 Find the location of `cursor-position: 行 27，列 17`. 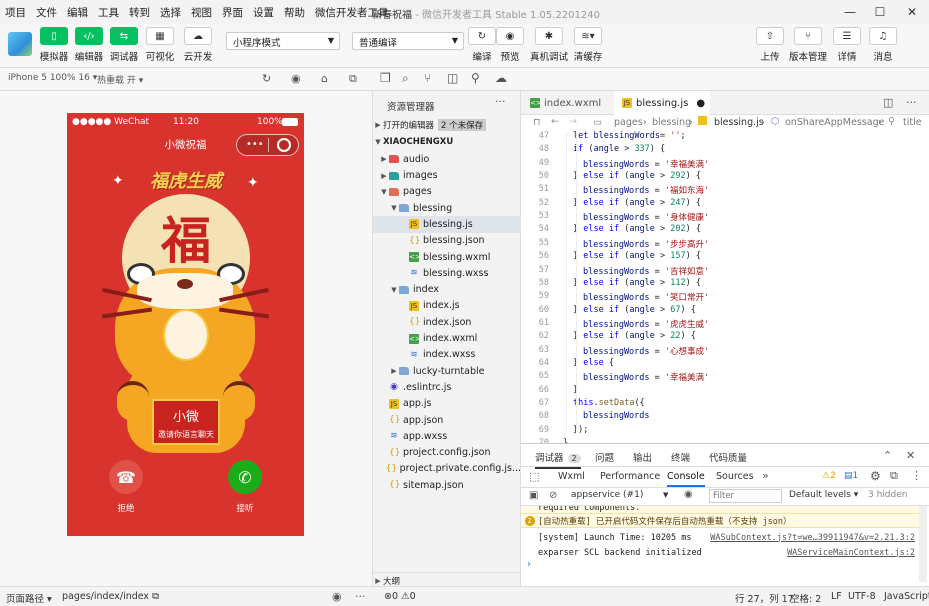

cursor-position: 行 27，列 17 is located at coordinates (764, 598).